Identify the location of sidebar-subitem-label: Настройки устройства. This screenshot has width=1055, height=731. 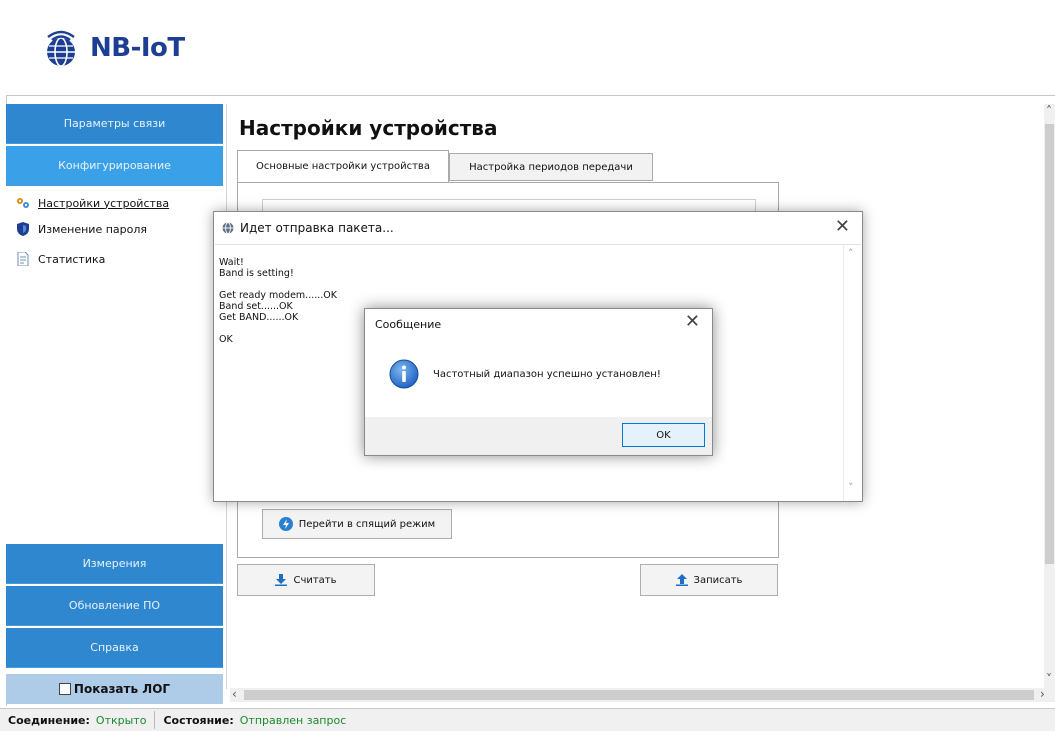
(104, 203).